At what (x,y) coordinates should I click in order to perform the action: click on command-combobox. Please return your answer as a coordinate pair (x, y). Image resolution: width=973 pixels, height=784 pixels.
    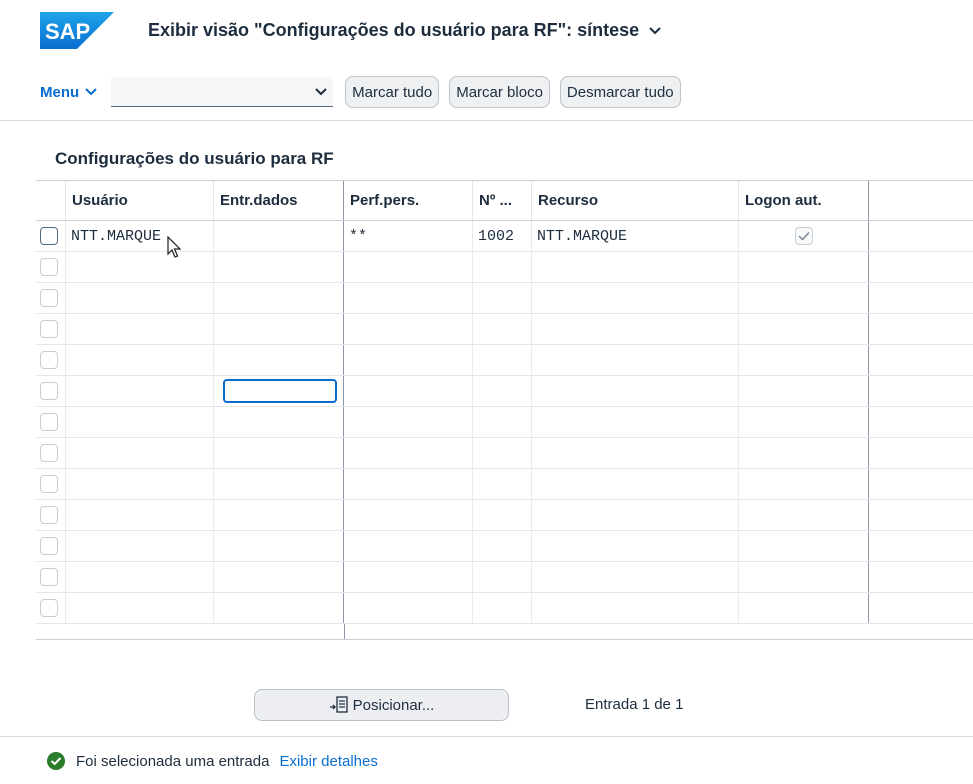
    Looking at the image, I should click on (222, 92).